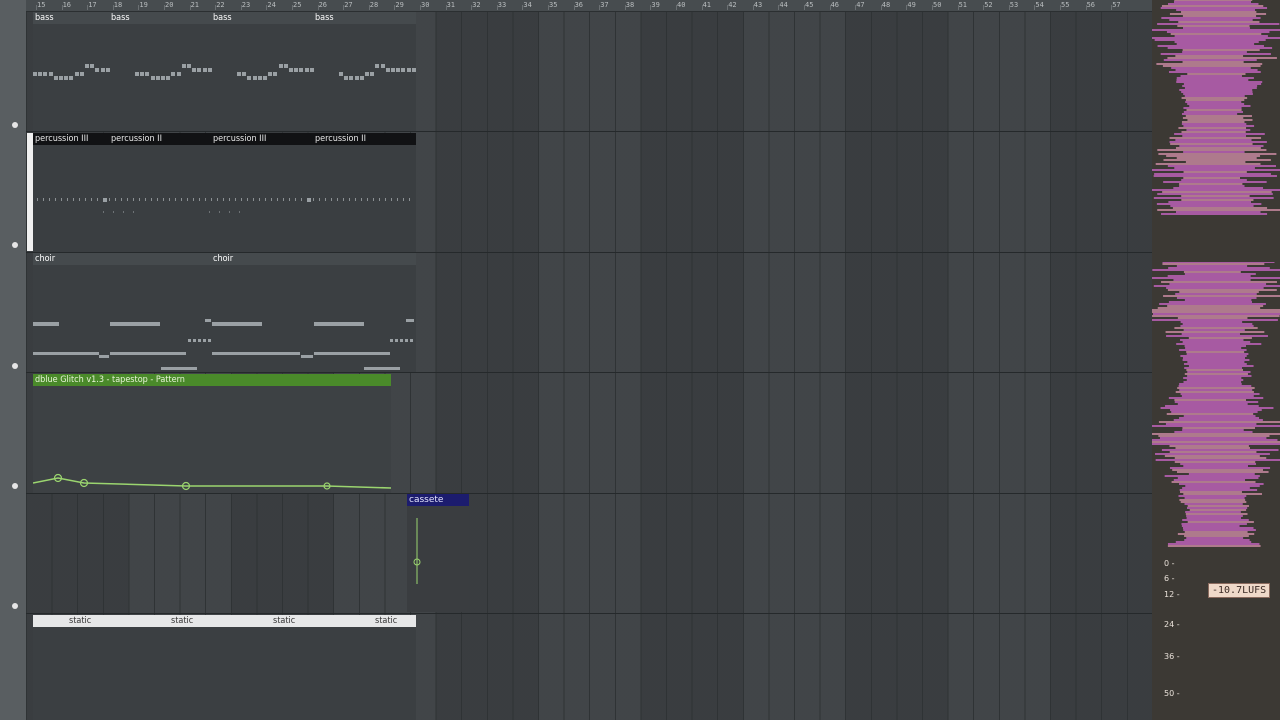 The image size is (1280, 720). Describe the element at coordinates (963, 5) in the screenshot. I see `ruler-bar-label: 51` at that location.